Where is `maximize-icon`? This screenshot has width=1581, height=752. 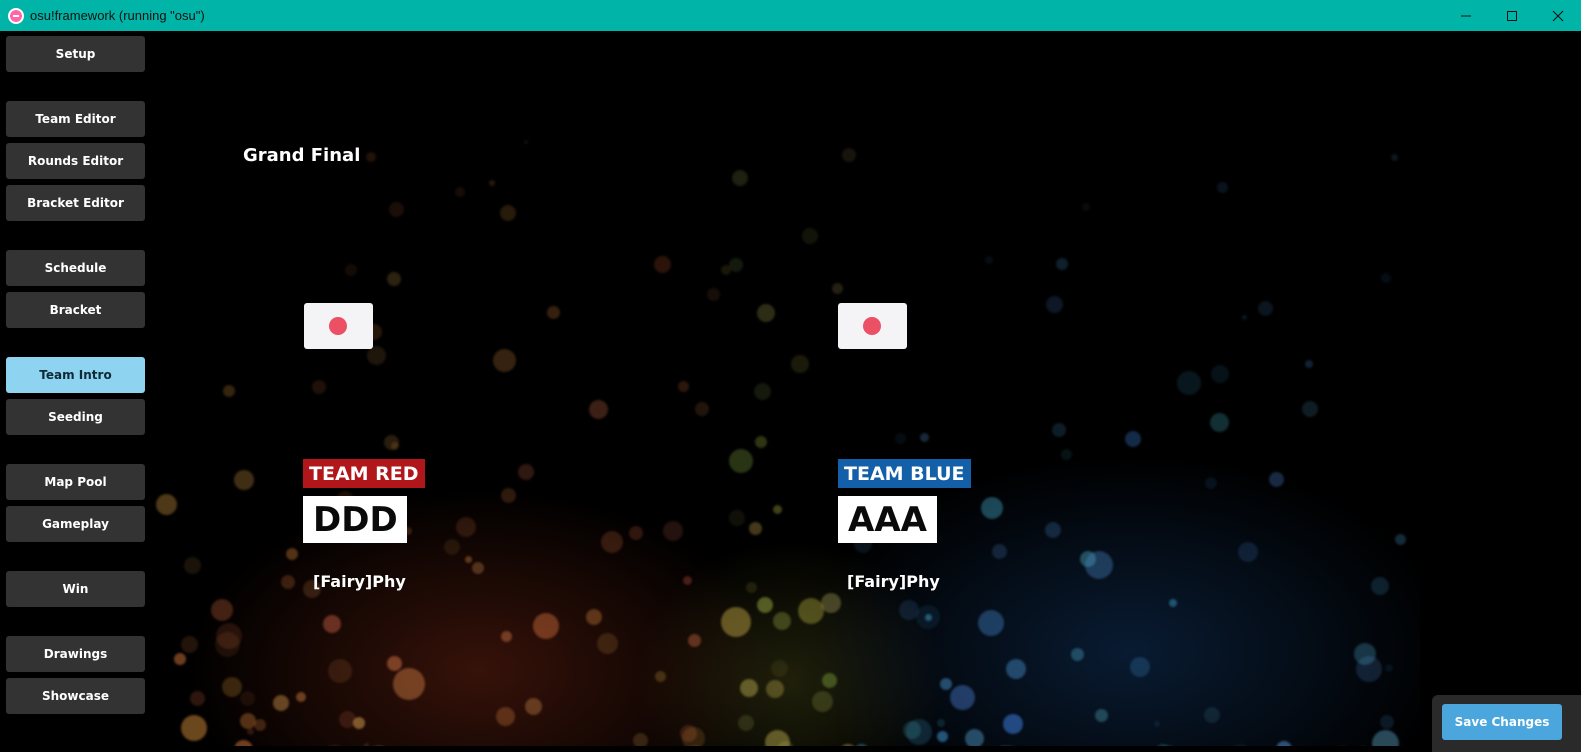
maximize-icon is located at coordinates (1512, 15).